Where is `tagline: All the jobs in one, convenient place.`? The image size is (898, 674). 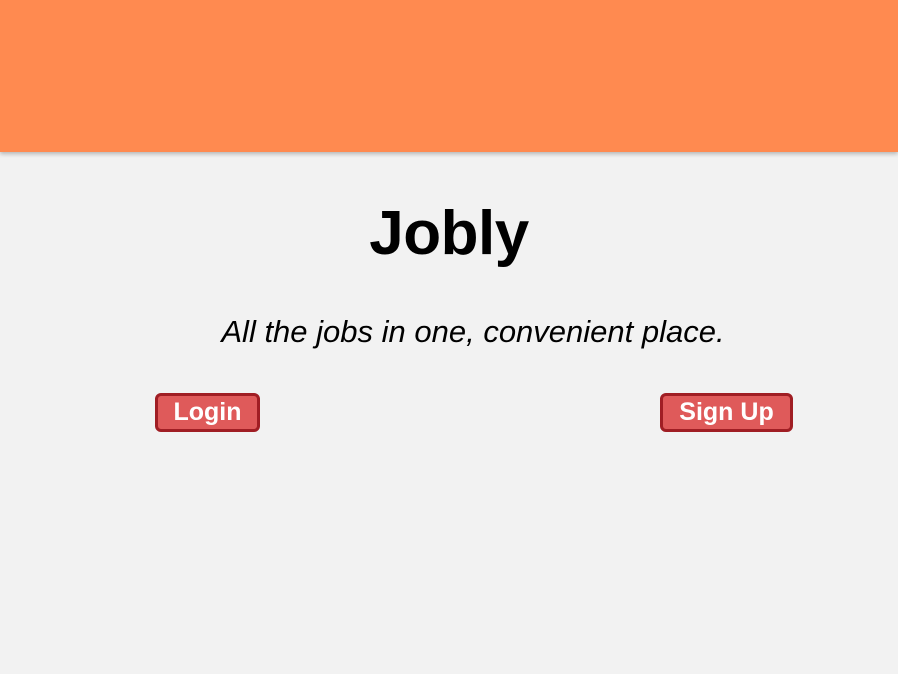 tagline: All the jobs in one, convenient place. is located at coordinates (473, 331).